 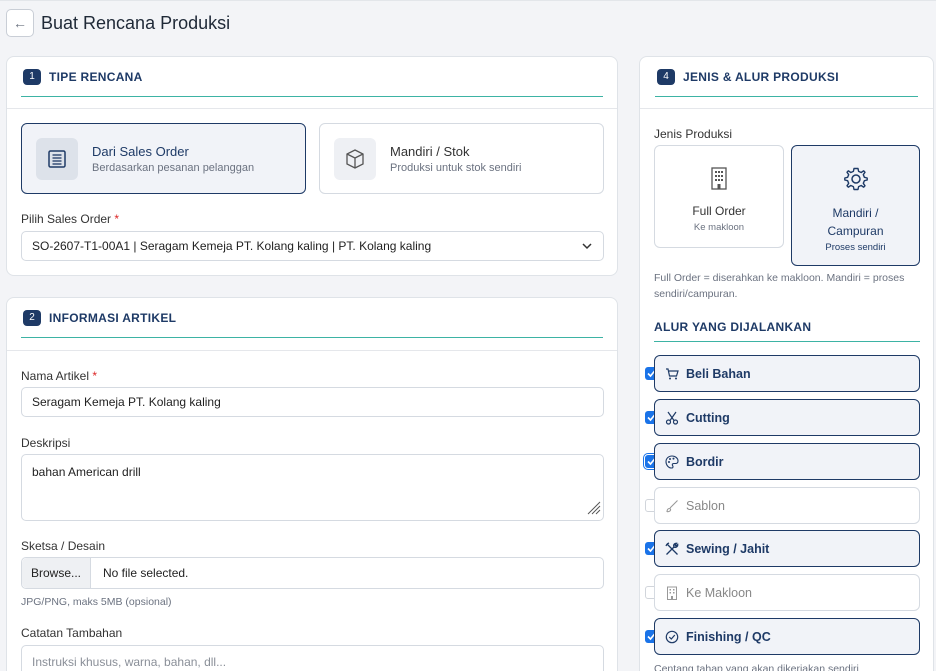 What do you see at coordinates (719, 592) in the screenshot?
I see `alur-label: Ke Makloon` at bounding box center [719, 592].